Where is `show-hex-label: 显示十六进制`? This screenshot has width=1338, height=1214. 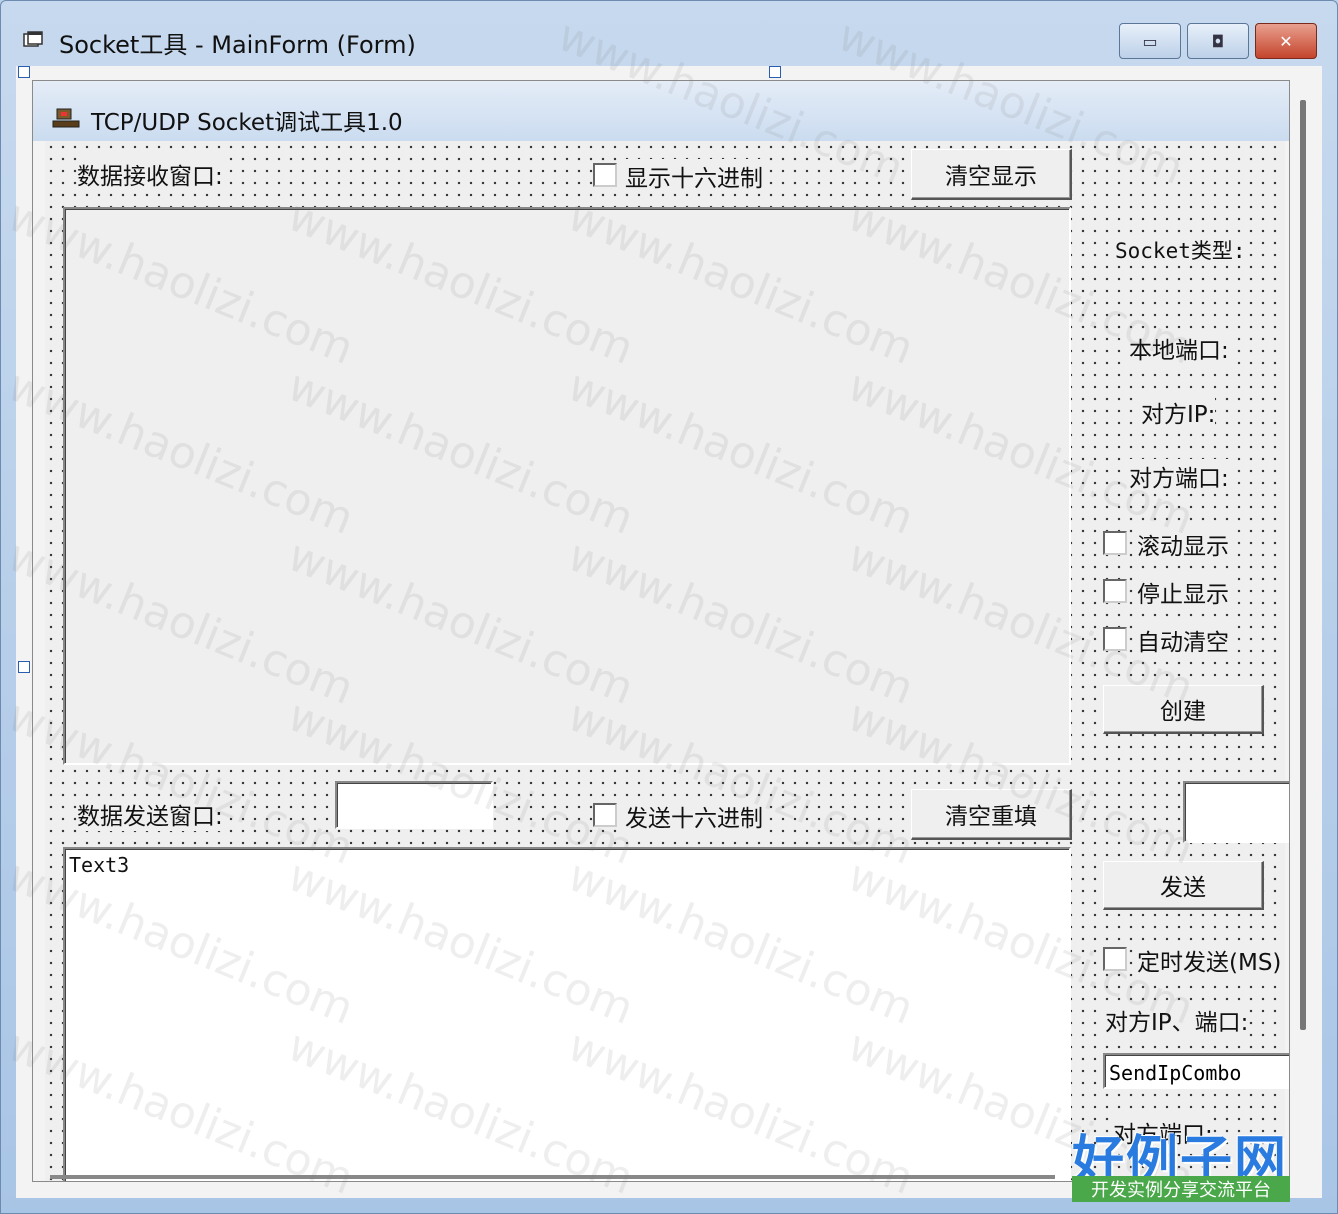 show-hex-label: 显示十六进制 is located at coordinates (694, 176).